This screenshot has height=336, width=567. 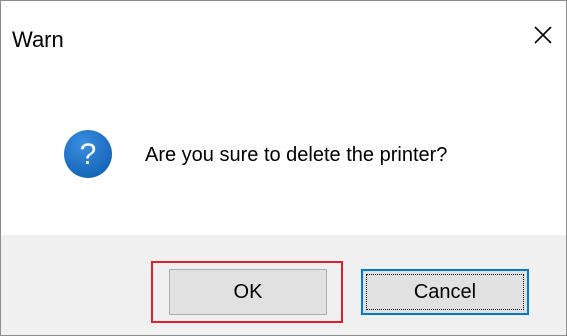 I want to click on close-icon, so click(x=543, y=35).